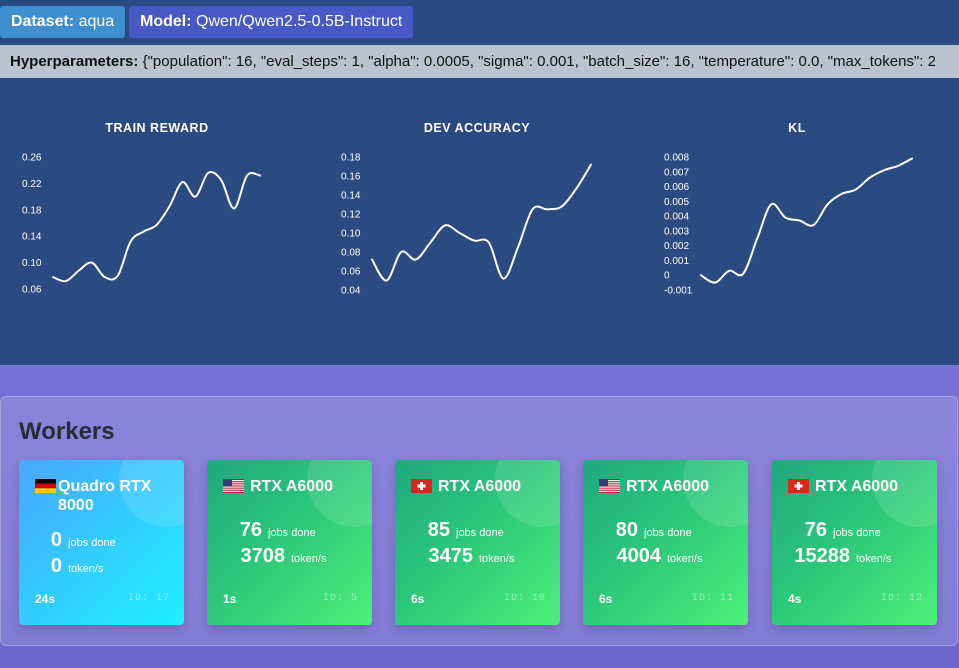 The image size is (959, 668). I want to click on jobs-stat: 0 jobs done, so click(101, 540).